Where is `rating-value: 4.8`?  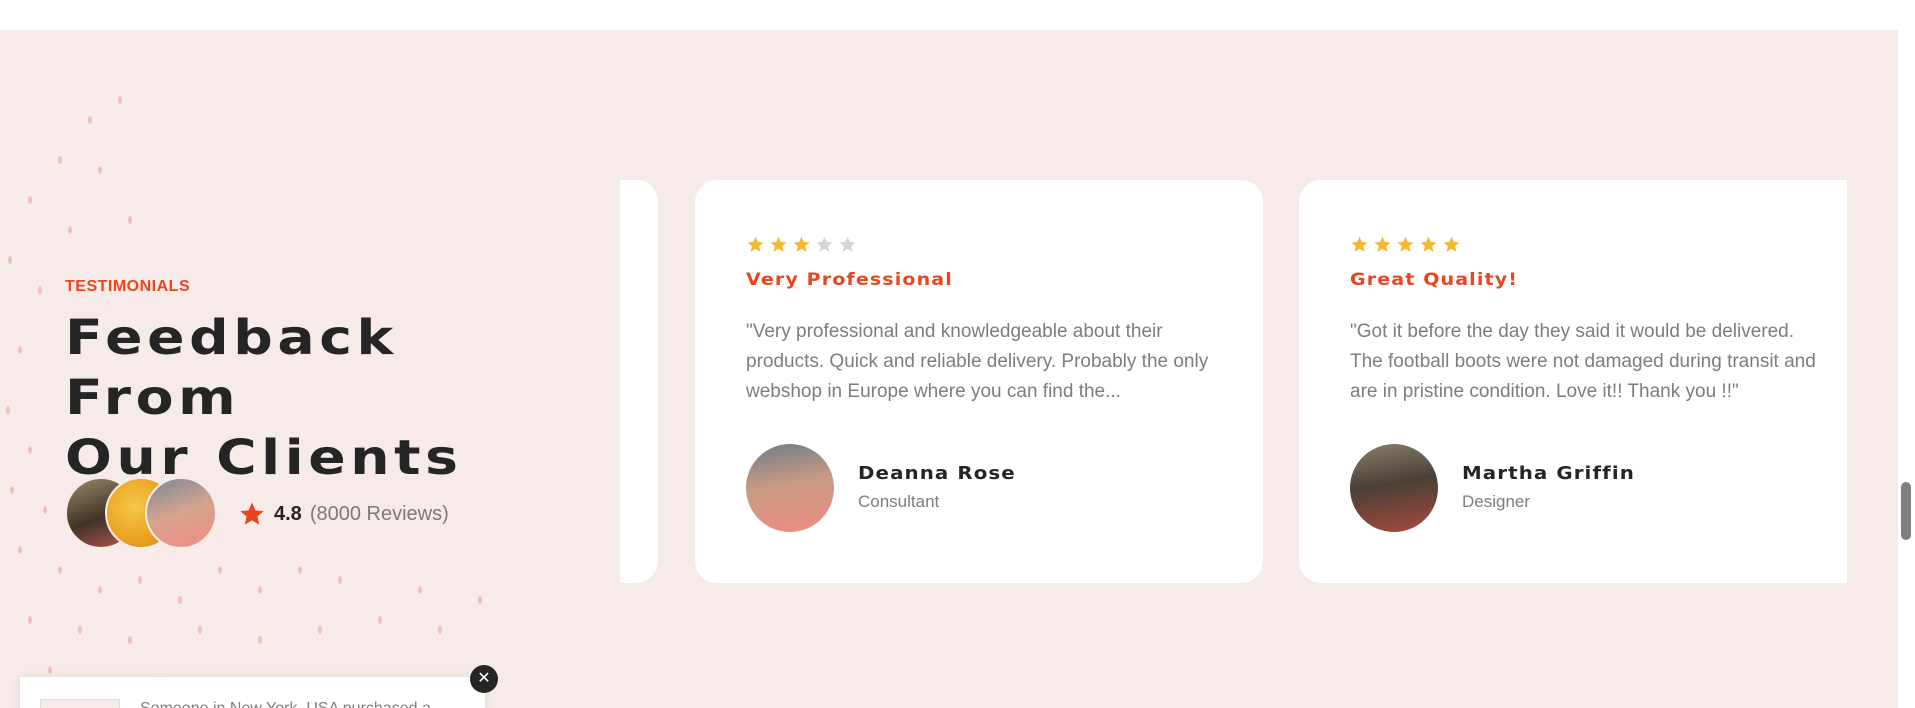
rating-value: 4.8 is located at coordinates (288, 513).